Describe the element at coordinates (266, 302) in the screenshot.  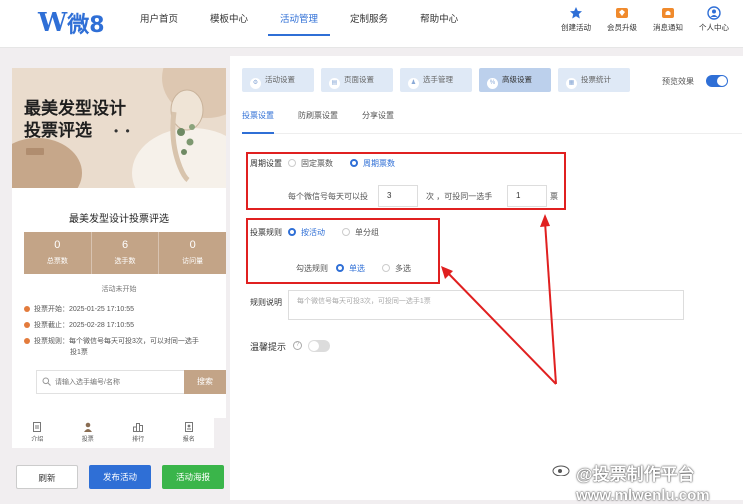
I see `rule-desc-label: 规则说明` at that location.